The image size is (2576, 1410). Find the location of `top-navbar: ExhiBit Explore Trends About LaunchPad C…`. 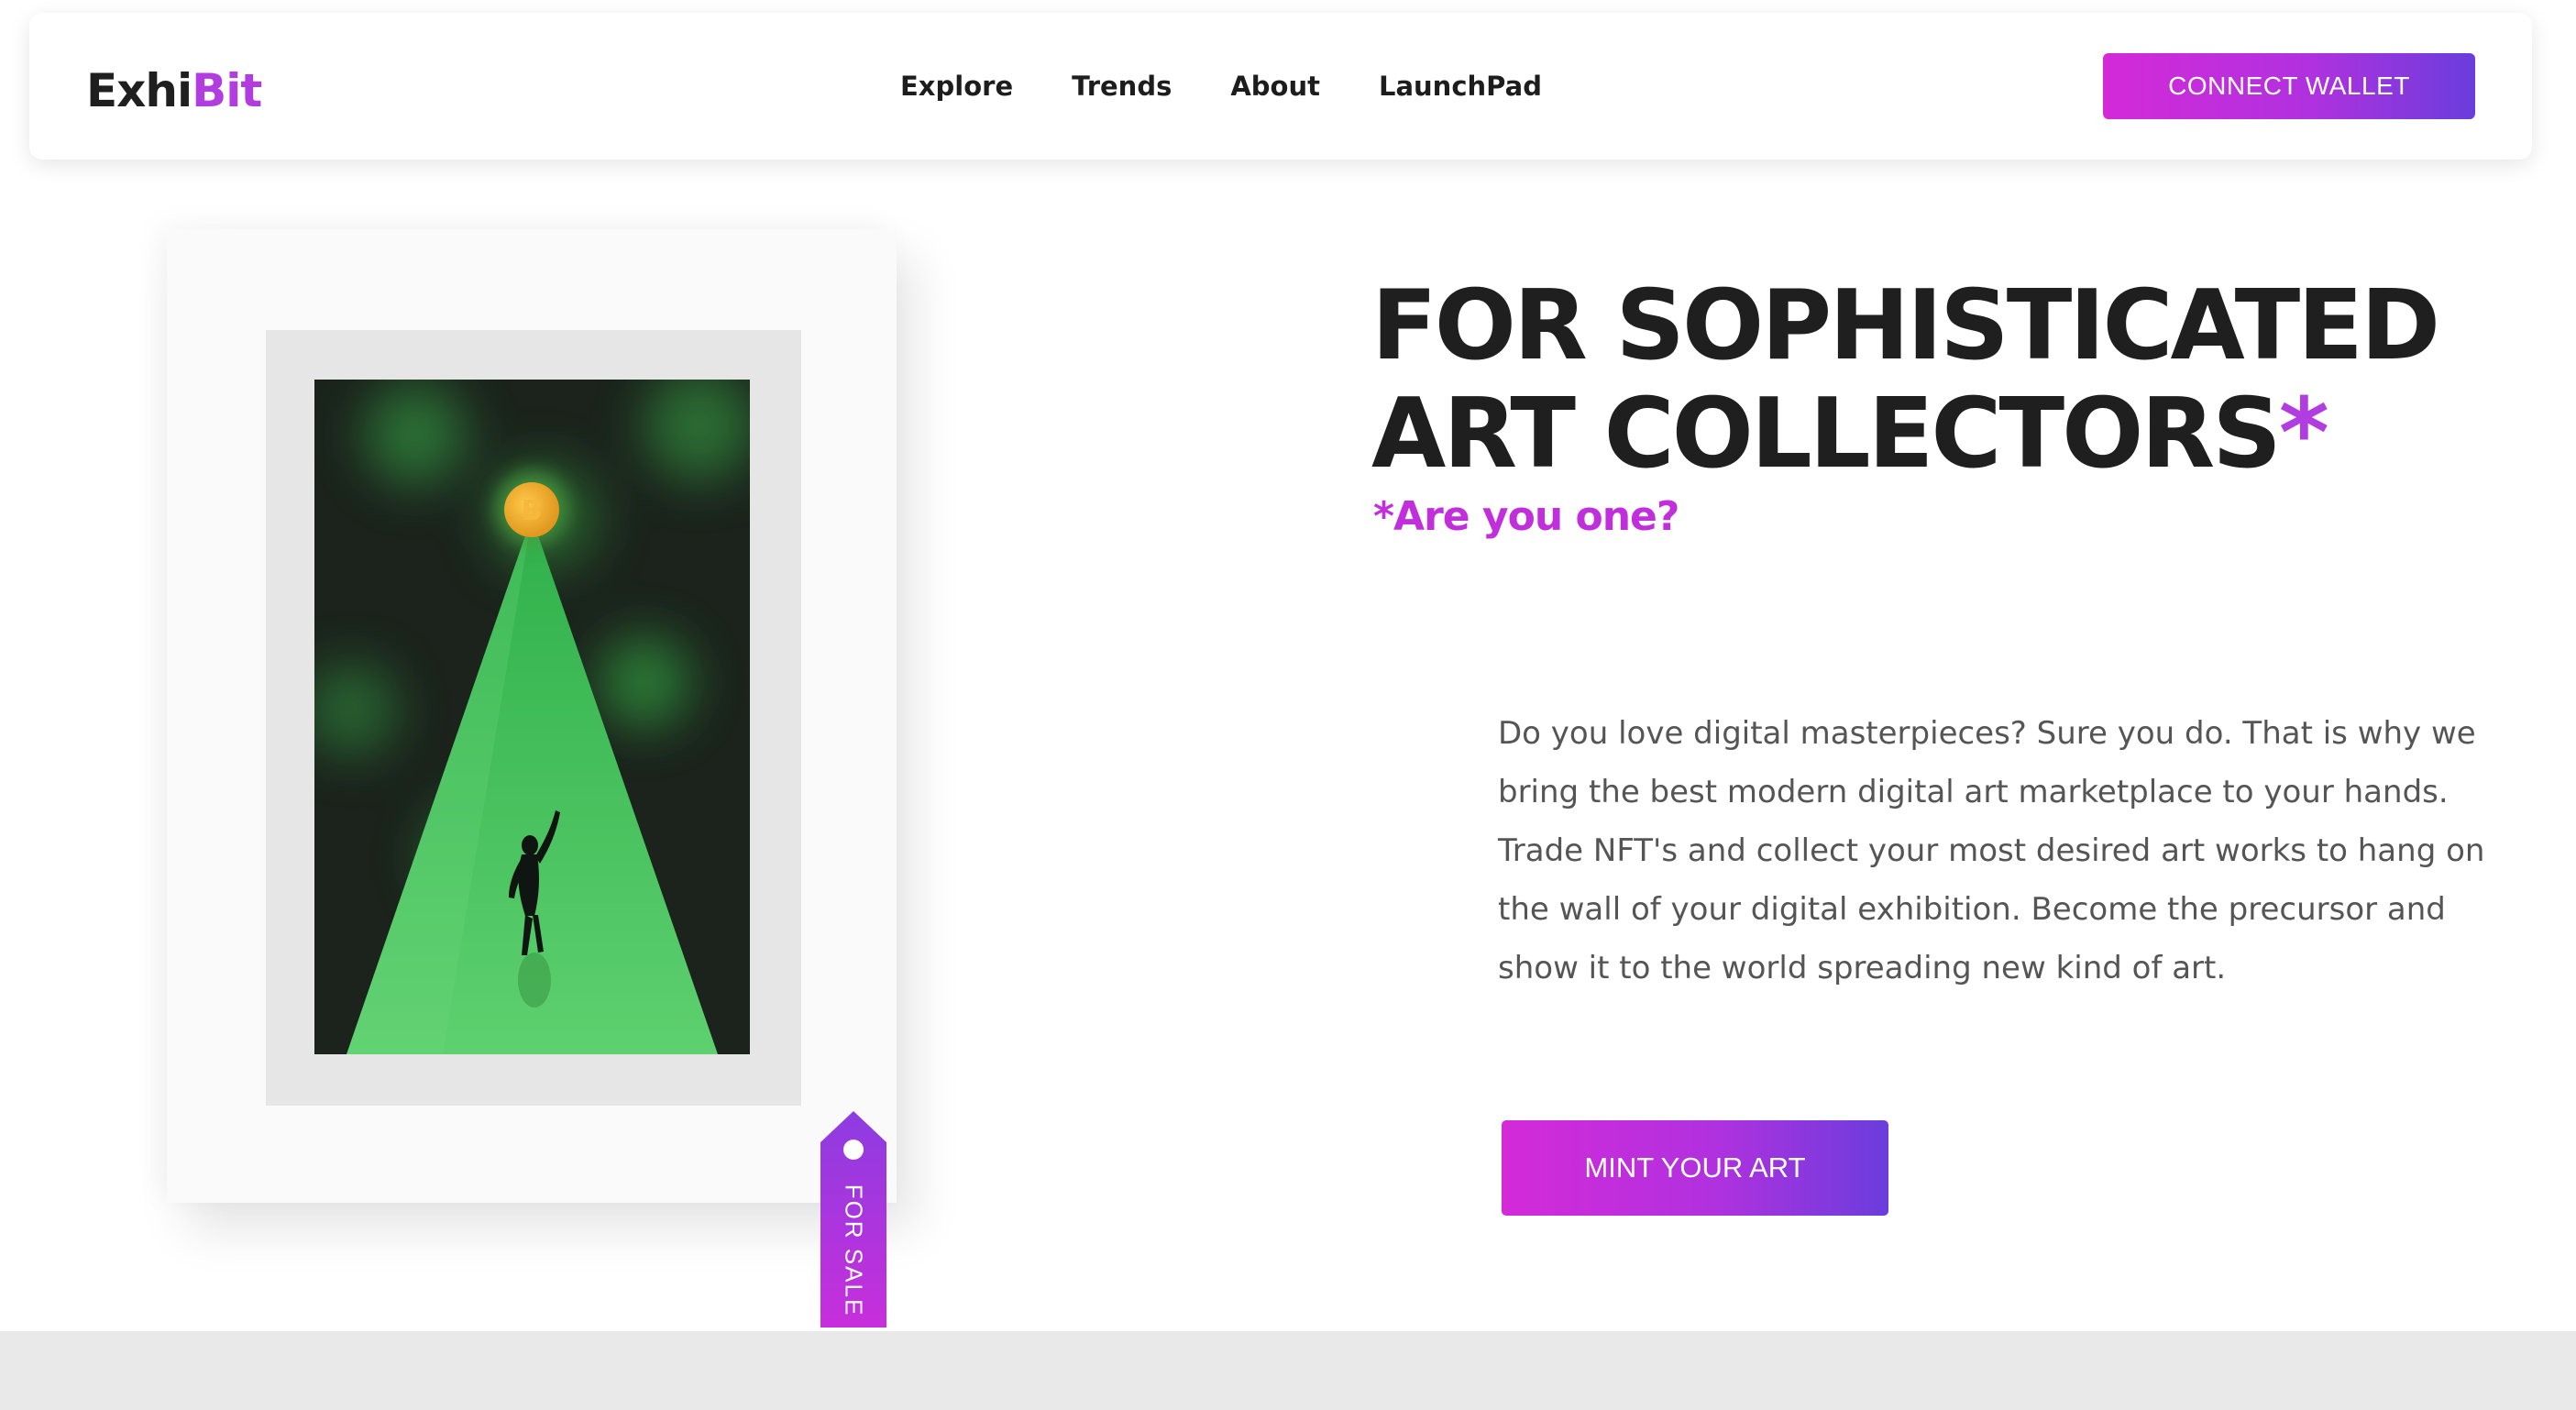

top-navbar: ExhiBit Explore Trends About LaunchPad C… is located at coordinates (1280, 86).